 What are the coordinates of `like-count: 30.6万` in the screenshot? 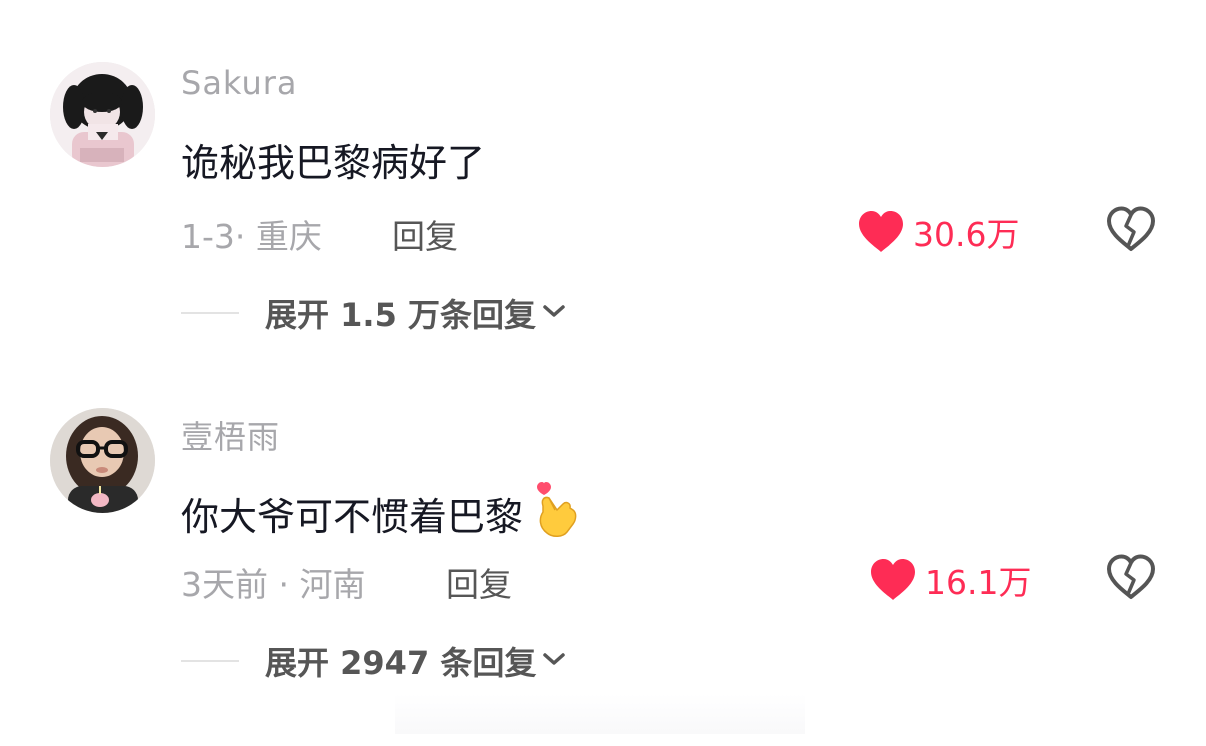 It's located at (966, 234).